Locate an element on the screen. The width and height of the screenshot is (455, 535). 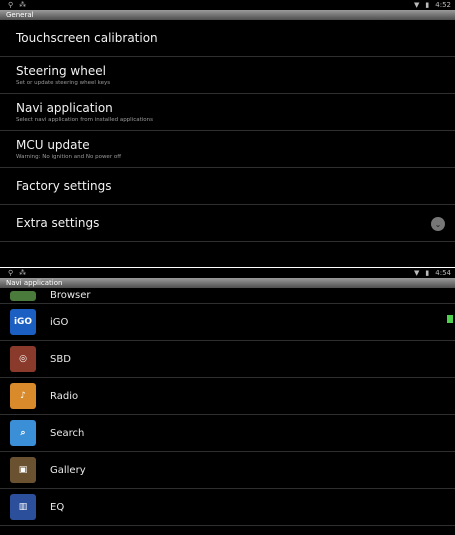
app-label: Gallery is located at coordinates (68, 470).